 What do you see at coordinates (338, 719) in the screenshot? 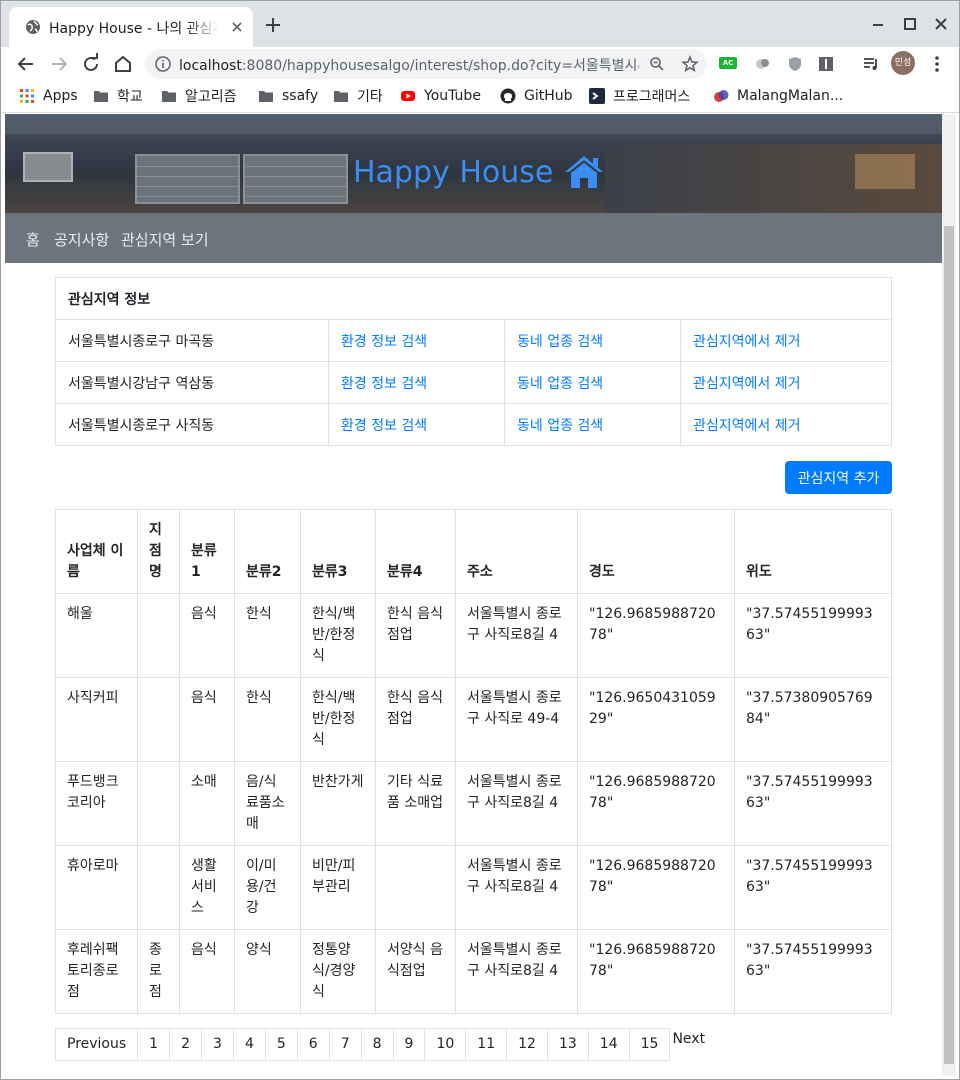
I see `table-cell: 한식/백반/한정식` at bounding box center [338, 719].